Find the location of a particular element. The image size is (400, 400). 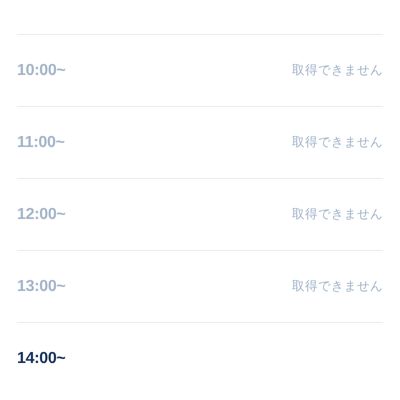

slot-time: 14:00~ is located at coordinates (41, 359).